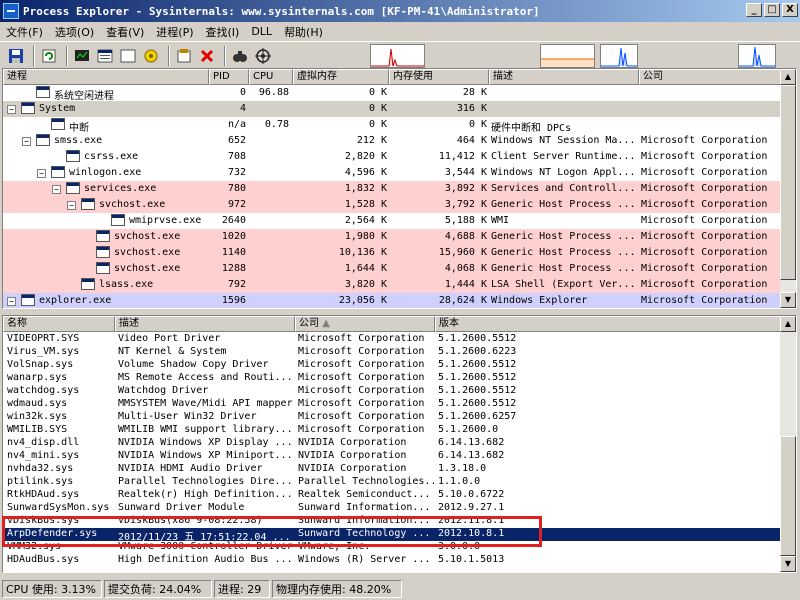 The width and height of the screenshot is (800, 600). I want to click on dll-name: VolSnap.sys, so click(40, 364).